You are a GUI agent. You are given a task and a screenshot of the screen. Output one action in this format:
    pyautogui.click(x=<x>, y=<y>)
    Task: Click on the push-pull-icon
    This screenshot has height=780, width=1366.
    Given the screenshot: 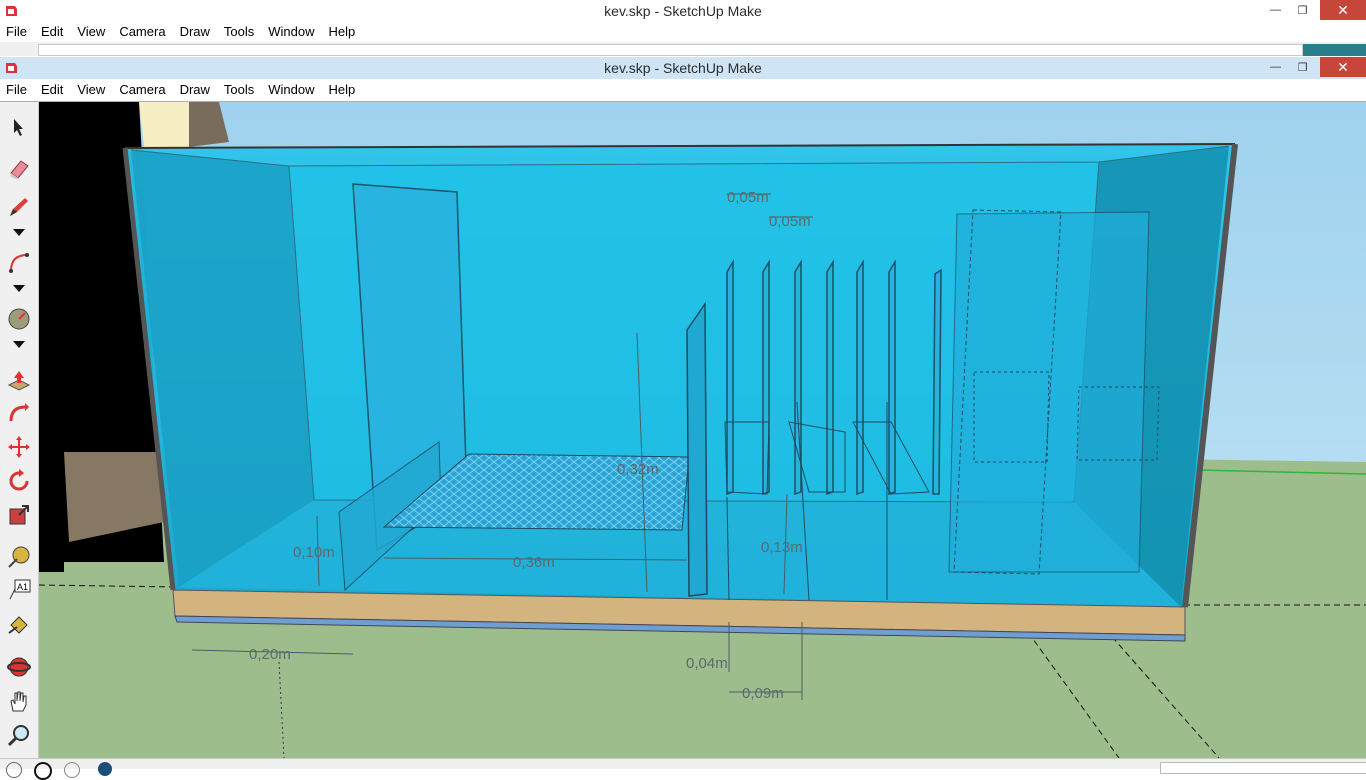 What is the action you would take?
    pyautogui.click(x=19, y=381)
    